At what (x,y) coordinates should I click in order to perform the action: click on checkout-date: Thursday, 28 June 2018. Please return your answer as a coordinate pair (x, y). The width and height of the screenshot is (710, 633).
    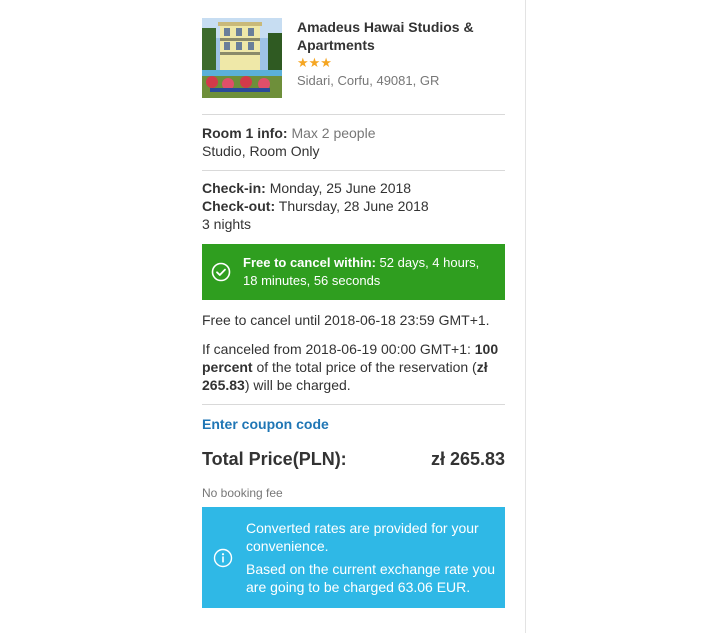
    Looking at the image, I should click on (353, 206).